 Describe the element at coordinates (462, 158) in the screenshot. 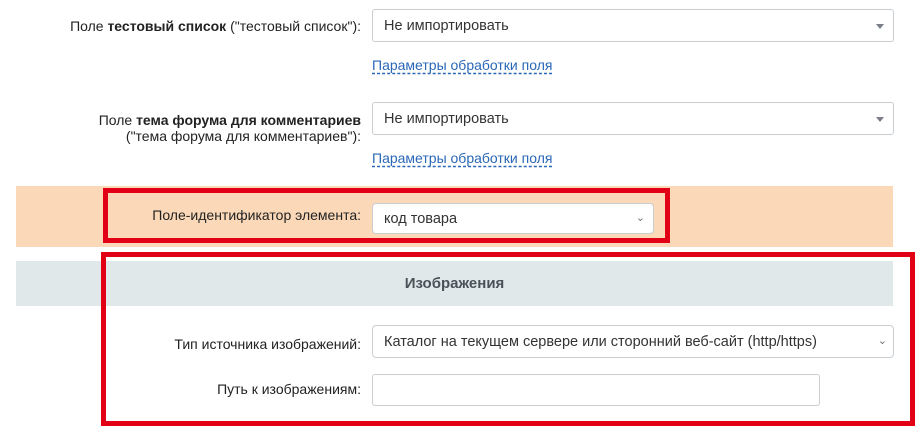

I see `forum-topic-params-link: Параметры обработки поля` at that location.